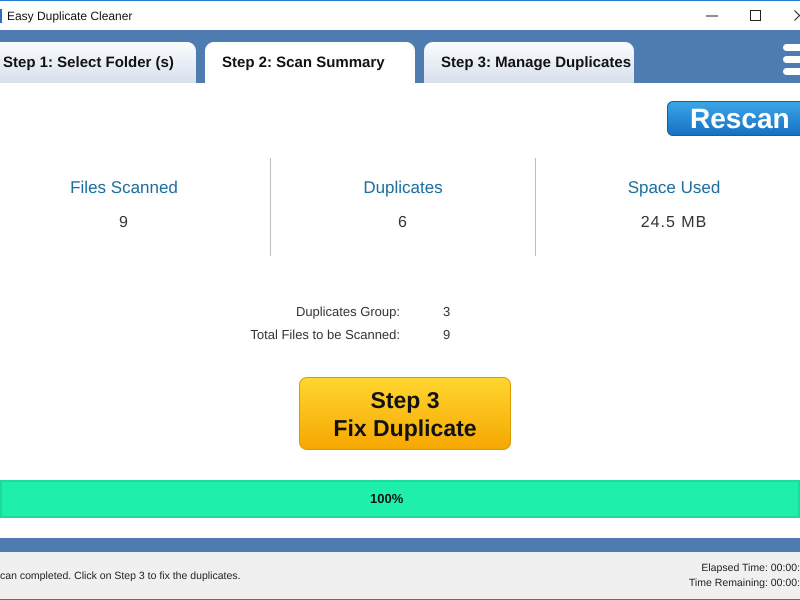 Image resolution: width=800 pixels, height=600 pixels. I want to click on detail-label: Duplicates Group:, so click(347, 312).